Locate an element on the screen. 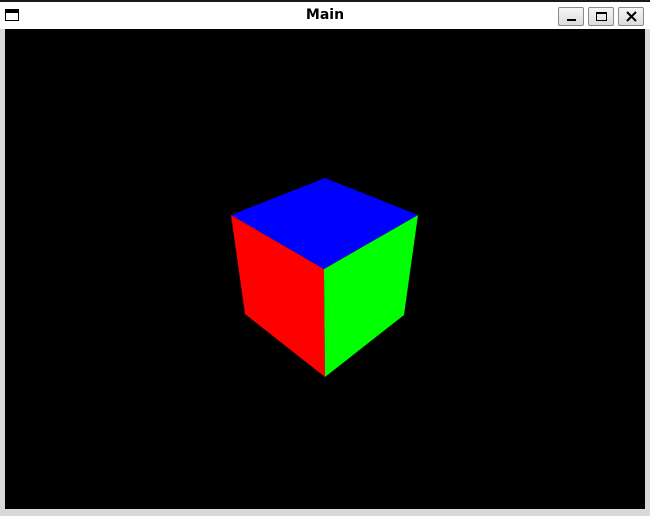  minimize-icon is located at coordinates (571, 20).